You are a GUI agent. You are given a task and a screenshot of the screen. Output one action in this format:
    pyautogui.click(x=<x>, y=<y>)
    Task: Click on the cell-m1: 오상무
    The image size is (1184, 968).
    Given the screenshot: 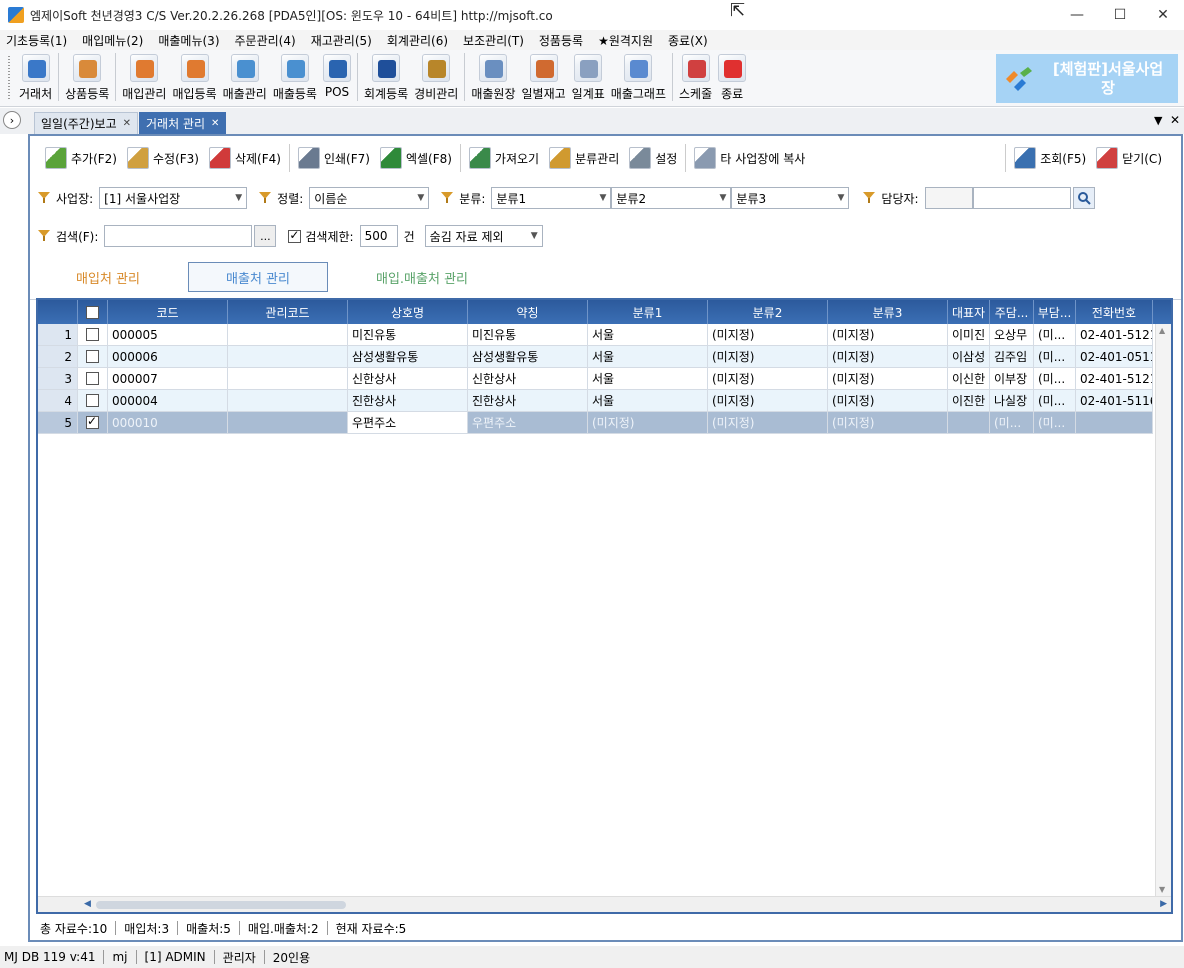 What is the action you would take?
    pyautogui.click(x=1012, y=335)
    